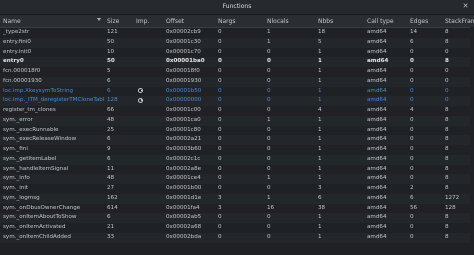 This screenshot has height=255, width=474. What do you see at coordinates (237, 81) in the screenshot?
I see `table-row: fcn.00001930 6 0x00001930 0 0 1 amd64 0 0` at bounding box center [237, 81].